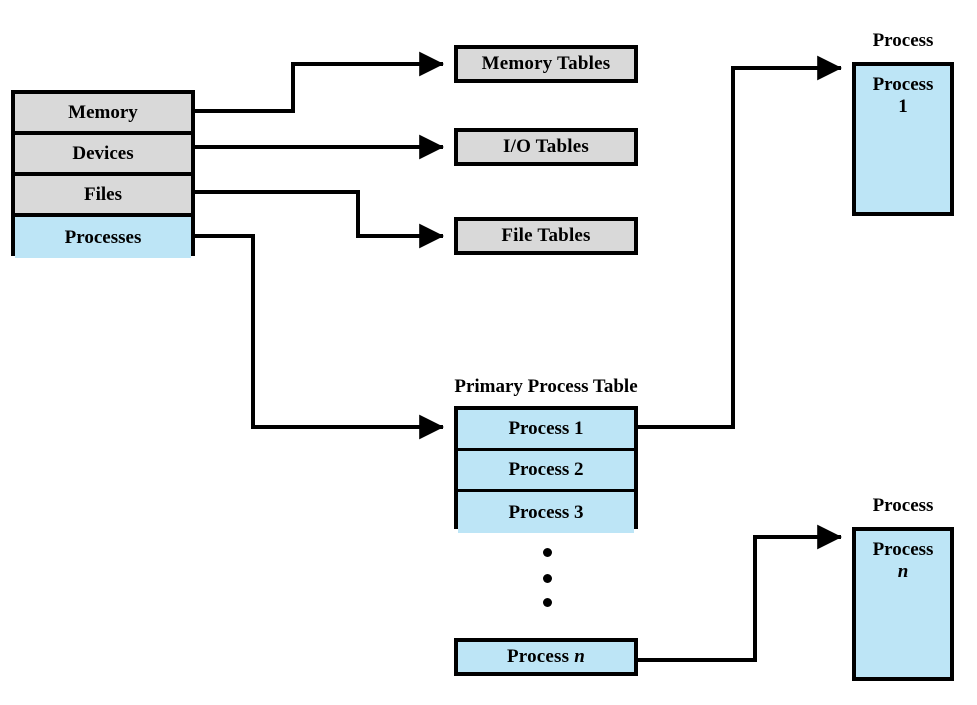  I want to click on process-image-n-body: Process n, so click(903, 561).